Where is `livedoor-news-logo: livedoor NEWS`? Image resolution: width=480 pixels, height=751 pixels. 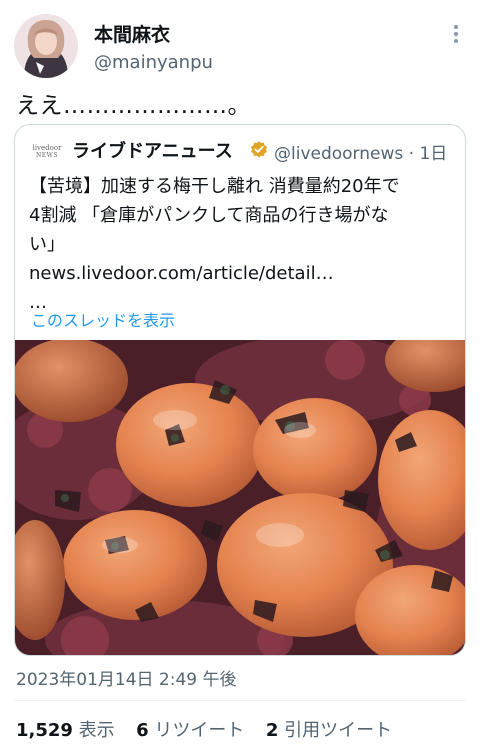
livedoor-news-logo: livedoor NEWS is located at coordinates (47, 151).